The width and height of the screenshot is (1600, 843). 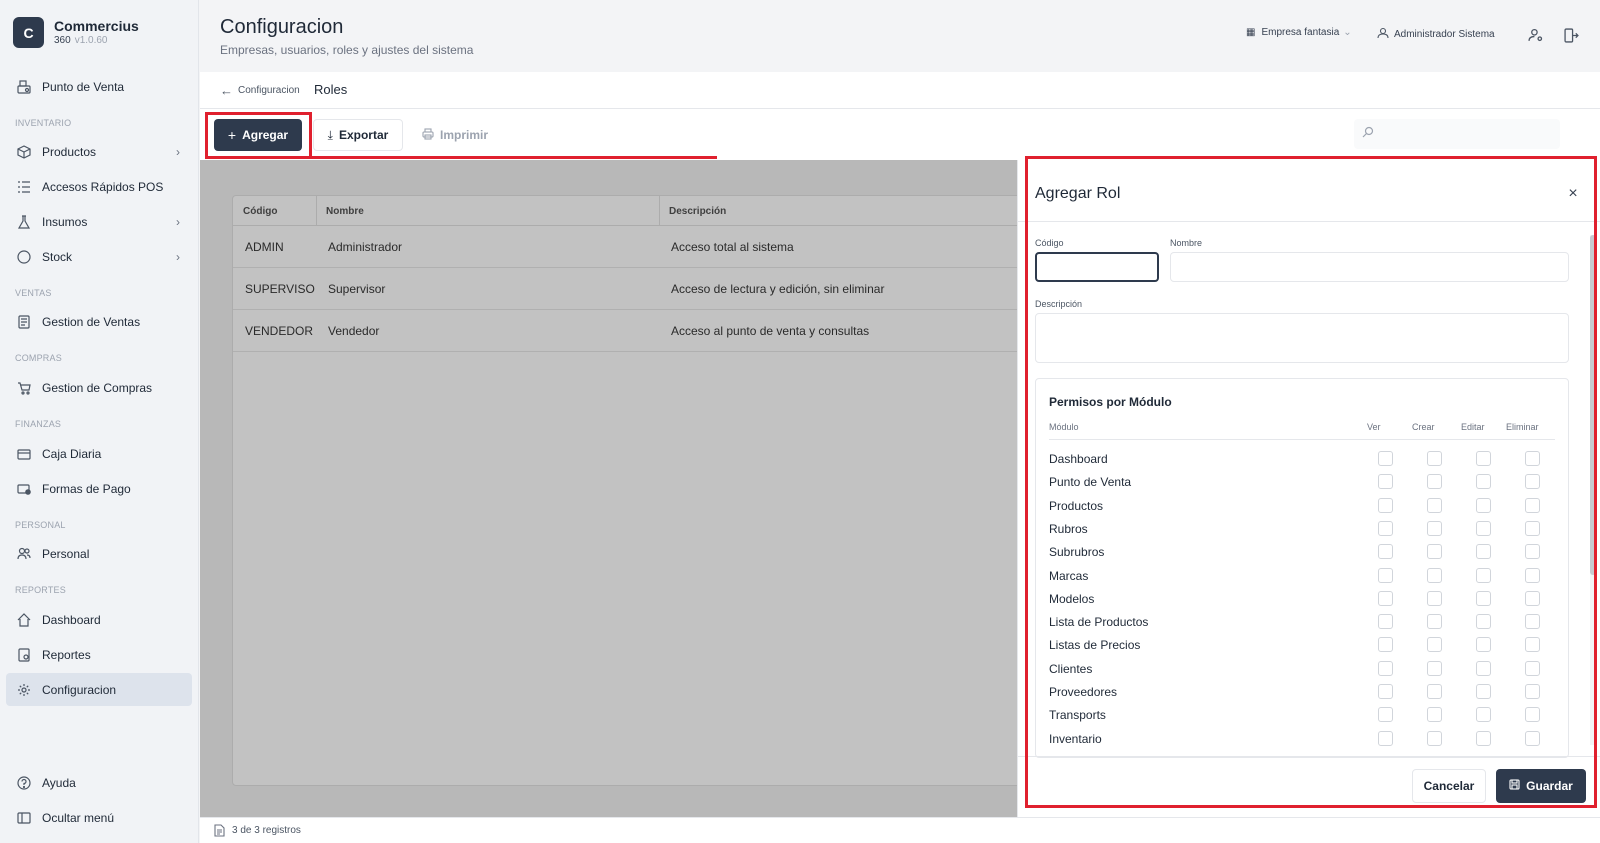 I want to click on sidebar-item-label: Configuracion, so click(x=79, y=689).